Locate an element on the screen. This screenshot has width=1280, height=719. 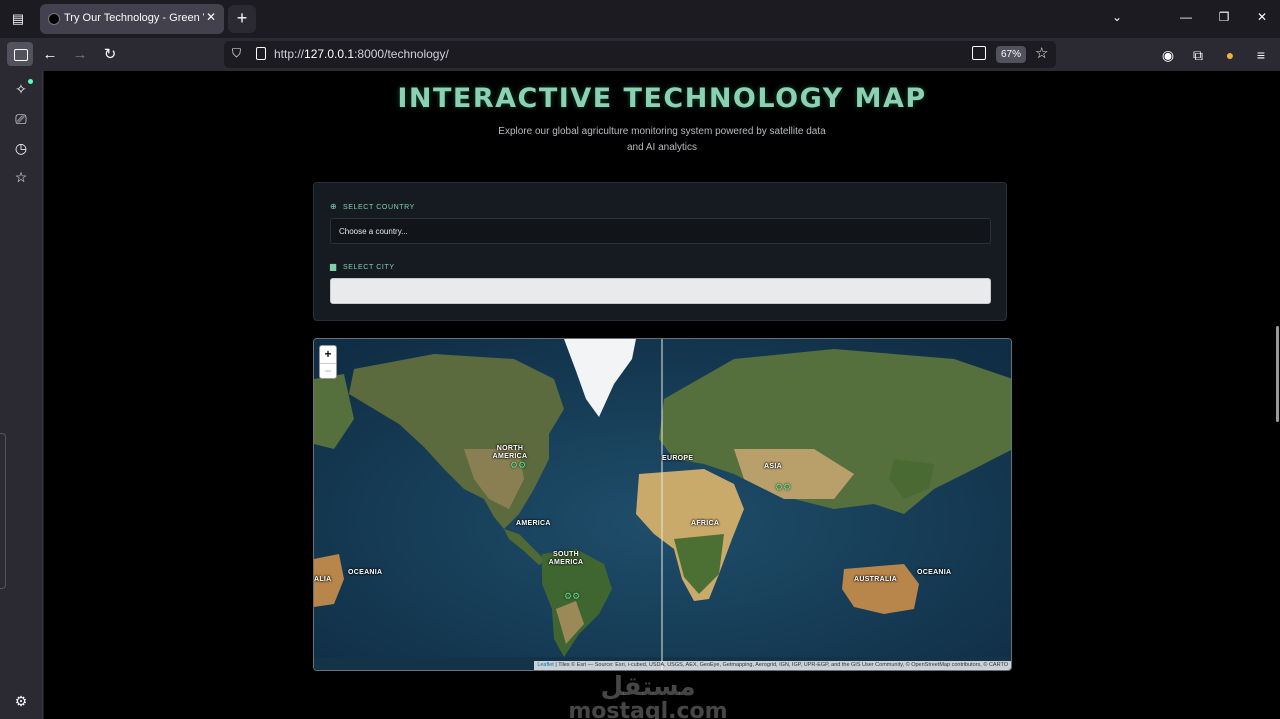
browser-tab-active: Try Our Technology - Green Visi ✕ is located at coordinates (132, 19).